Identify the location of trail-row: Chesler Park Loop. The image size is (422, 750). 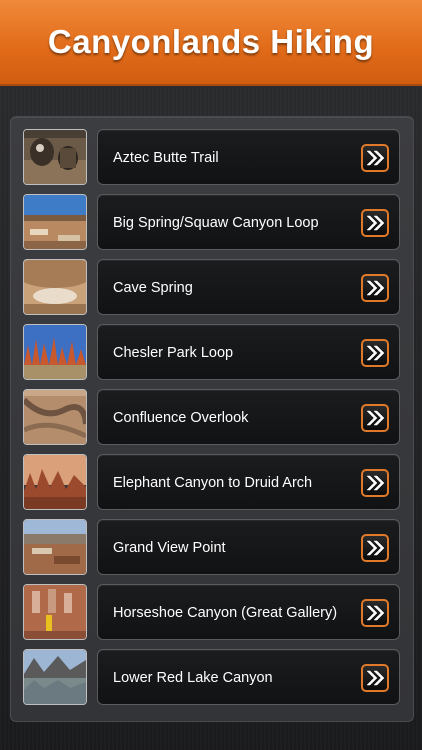
(211, 352).